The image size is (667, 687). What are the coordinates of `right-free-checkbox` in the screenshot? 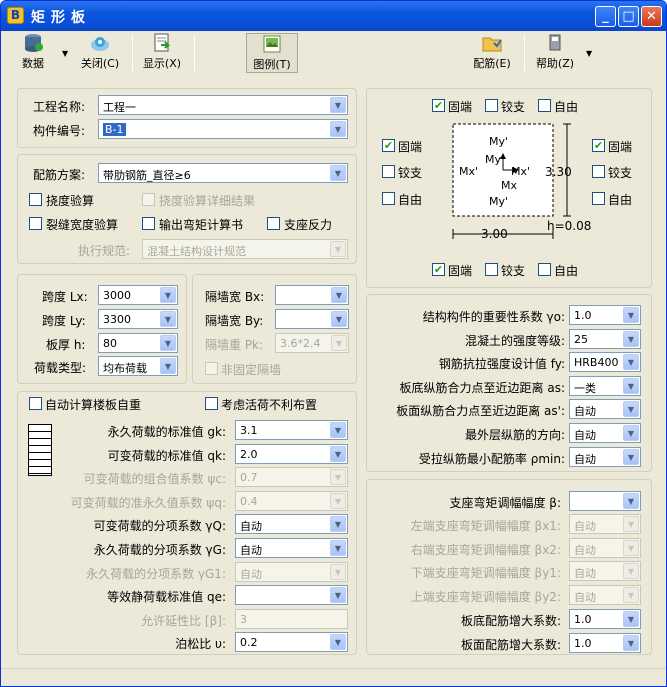 It's located at (598, 198).